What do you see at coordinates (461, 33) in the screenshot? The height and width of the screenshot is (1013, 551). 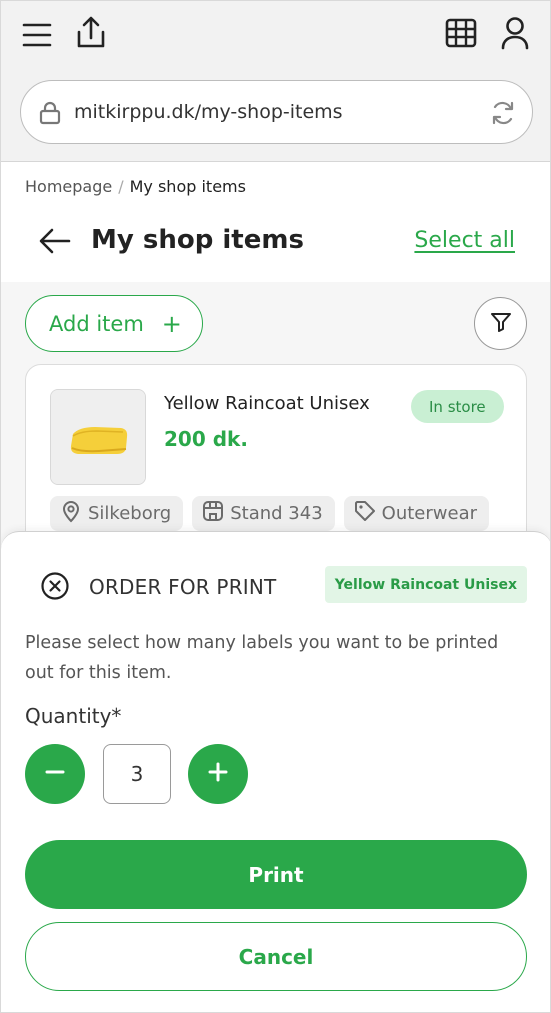 I see `grid-icon` at bounding box center [461, 33].